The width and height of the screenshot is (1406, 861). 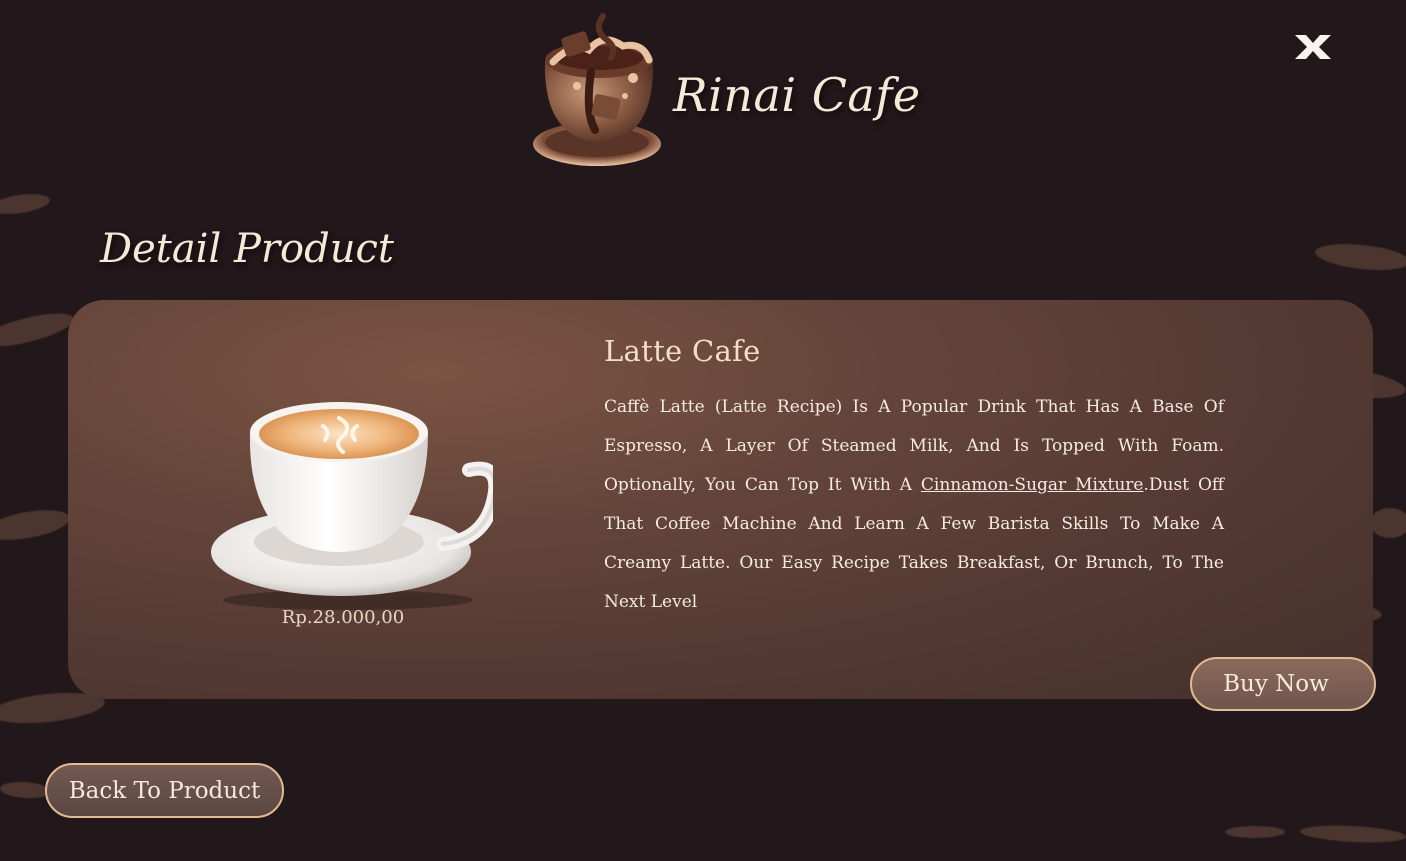 I want to click on product-name: Latte Cafe, so click(x=682, y=351).